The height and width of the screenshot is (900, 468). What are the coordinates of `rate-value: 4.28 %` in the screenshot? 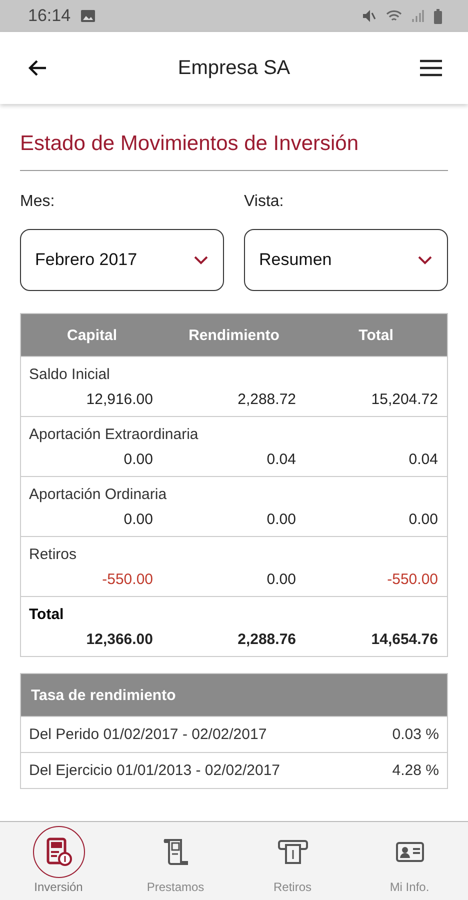 It's located at (415, 770).